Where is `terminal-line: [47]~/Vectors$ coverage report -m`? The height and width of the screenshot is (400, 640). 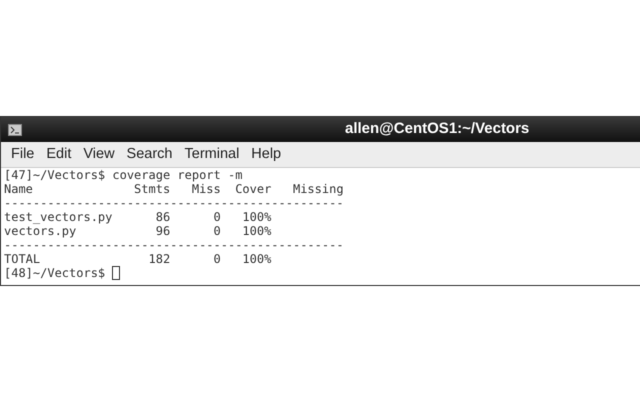 terminal-line: [47]~/Vectors$ coverage report -m is located at coordinates (123, 175).